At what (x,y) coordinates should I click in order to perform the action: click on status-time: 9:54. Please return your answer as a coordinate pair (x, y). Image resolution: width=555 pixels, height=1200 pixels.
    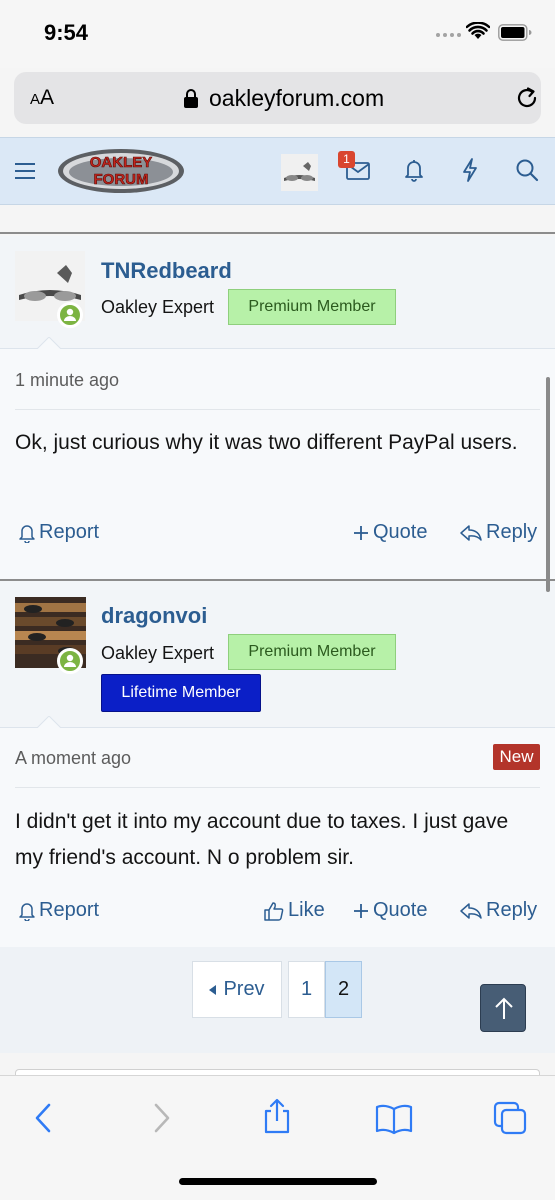
    Looking at the image, I should click on (66, 32).